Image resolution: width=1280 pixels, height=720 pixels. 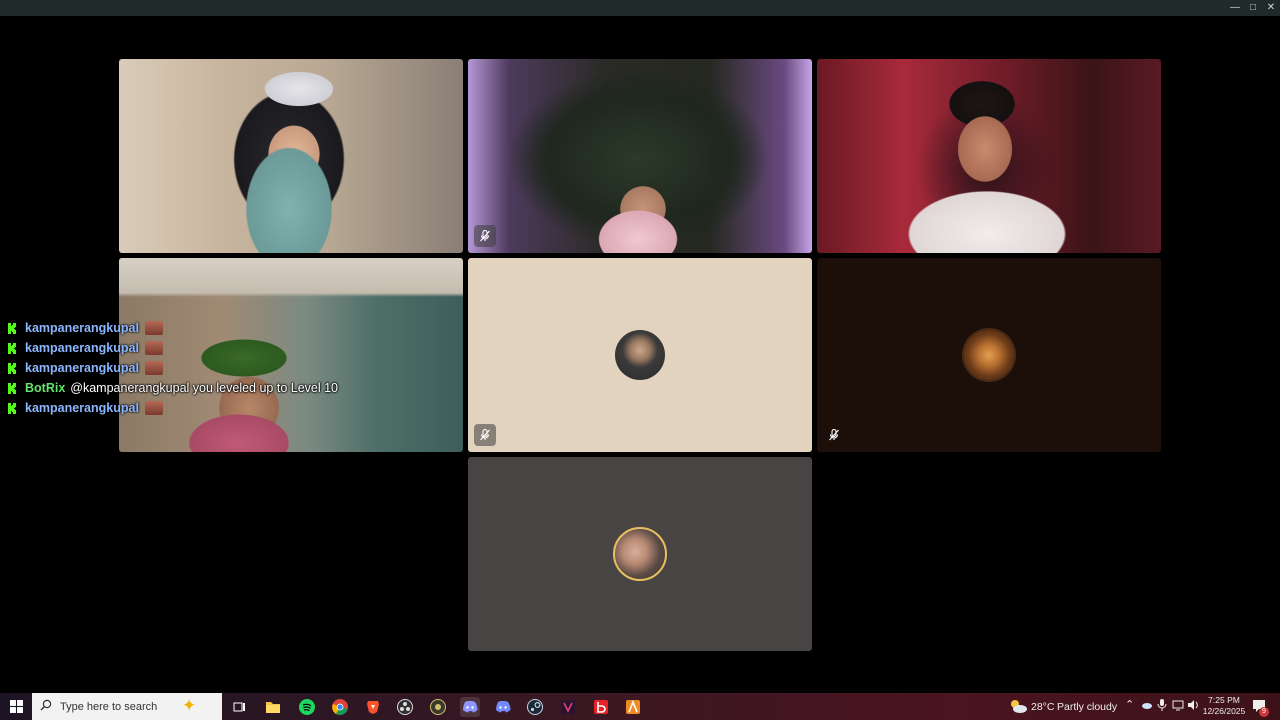 What do you see at coordinates (601, 707) in the screenshot?
I see `app-red-icon` at bounding box center [601, 707].